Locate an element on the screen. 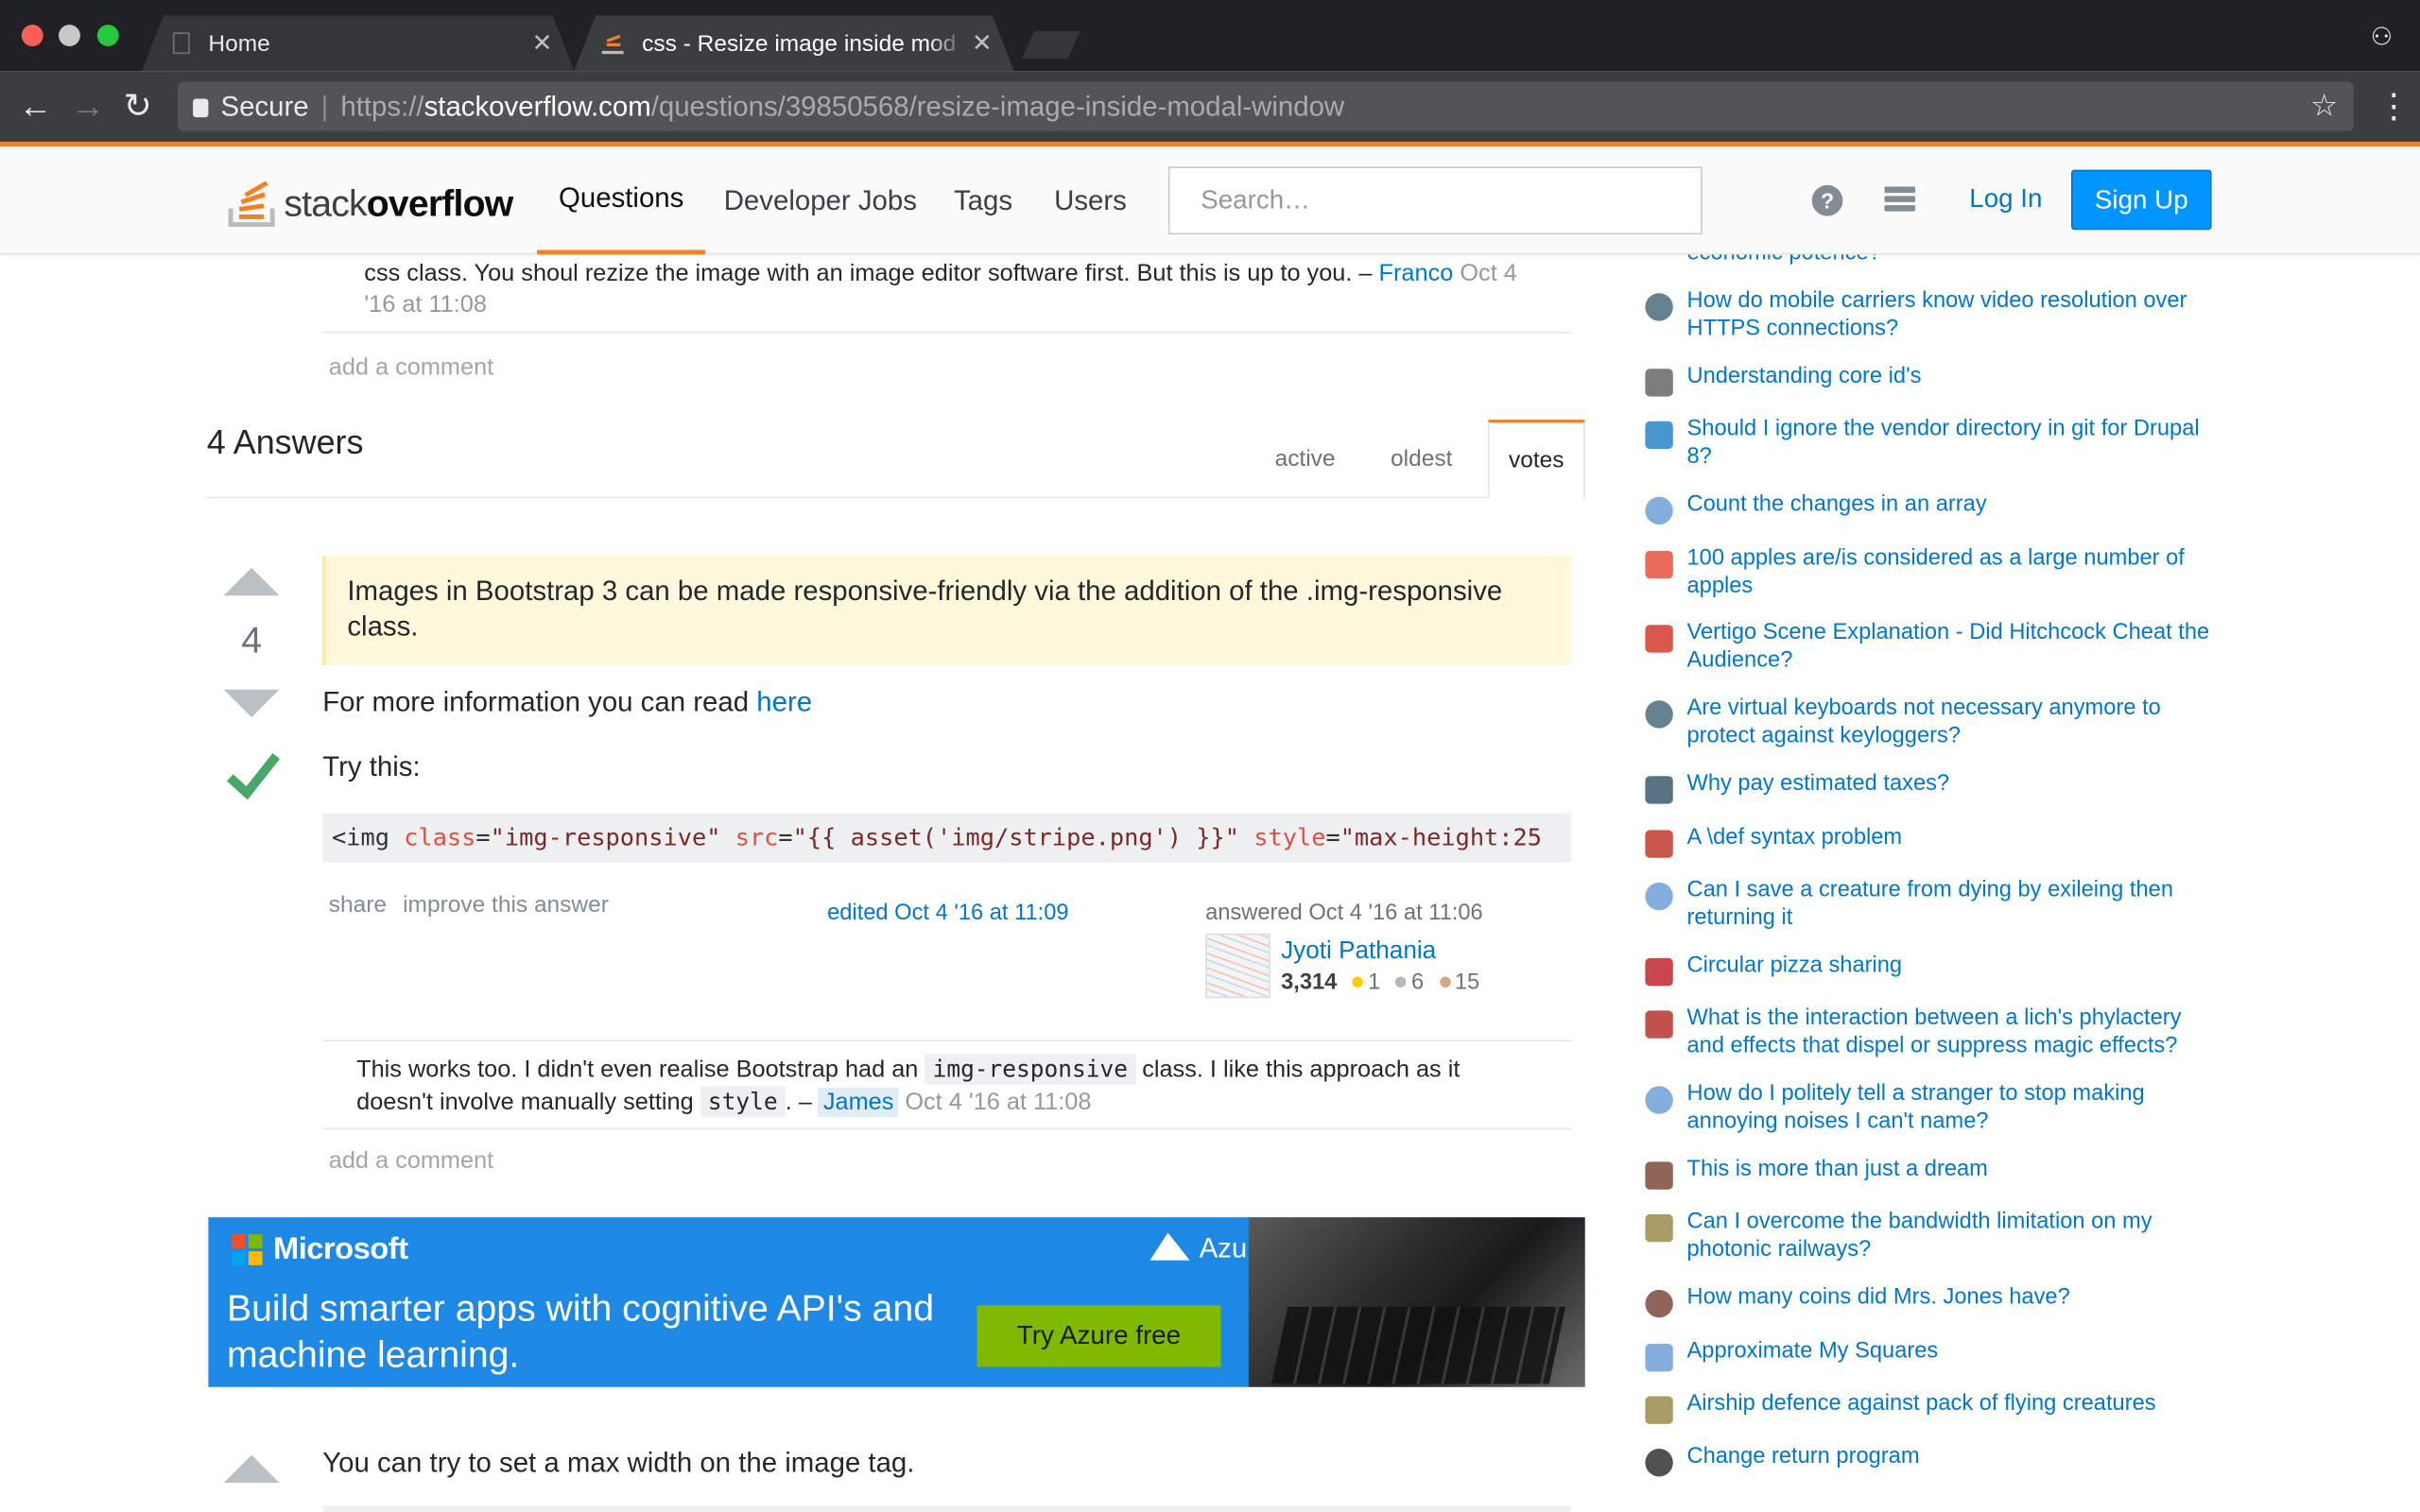 The image size is (2420, 1512). tex-se-icon is located at coordinates (1659, 844).